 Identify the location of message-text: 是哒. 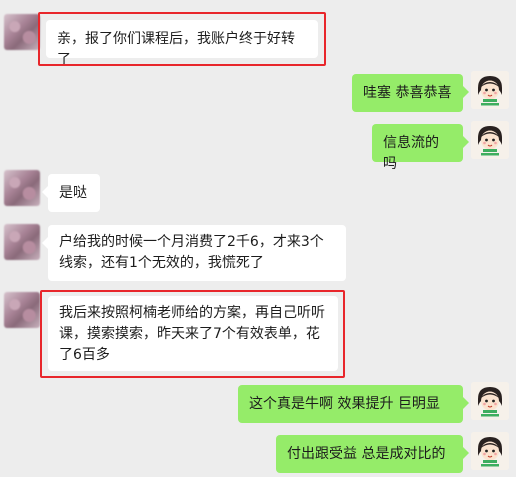
(73, 193).